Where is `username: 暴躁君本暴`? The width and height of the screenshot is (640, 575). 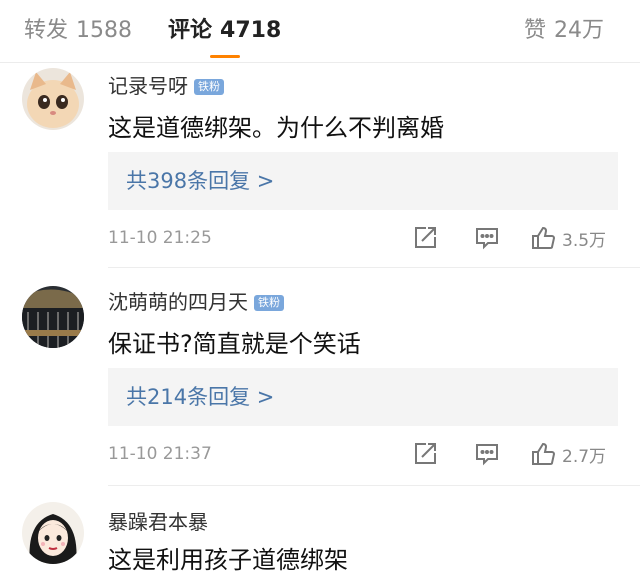 username: 暴躁君本暴 is located at coordinates (158, 520).